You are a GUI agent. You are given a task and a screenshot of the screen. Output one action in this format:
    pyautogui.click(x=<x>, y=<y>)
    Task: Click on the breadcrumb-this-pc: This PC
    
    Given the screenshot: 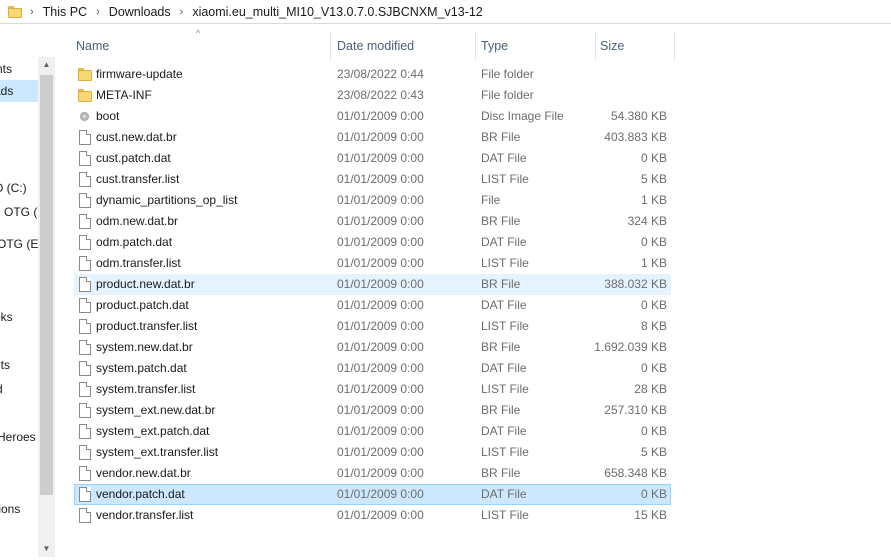 What is the action you would take?
    pyautogui.click(x=65, y=12)
    